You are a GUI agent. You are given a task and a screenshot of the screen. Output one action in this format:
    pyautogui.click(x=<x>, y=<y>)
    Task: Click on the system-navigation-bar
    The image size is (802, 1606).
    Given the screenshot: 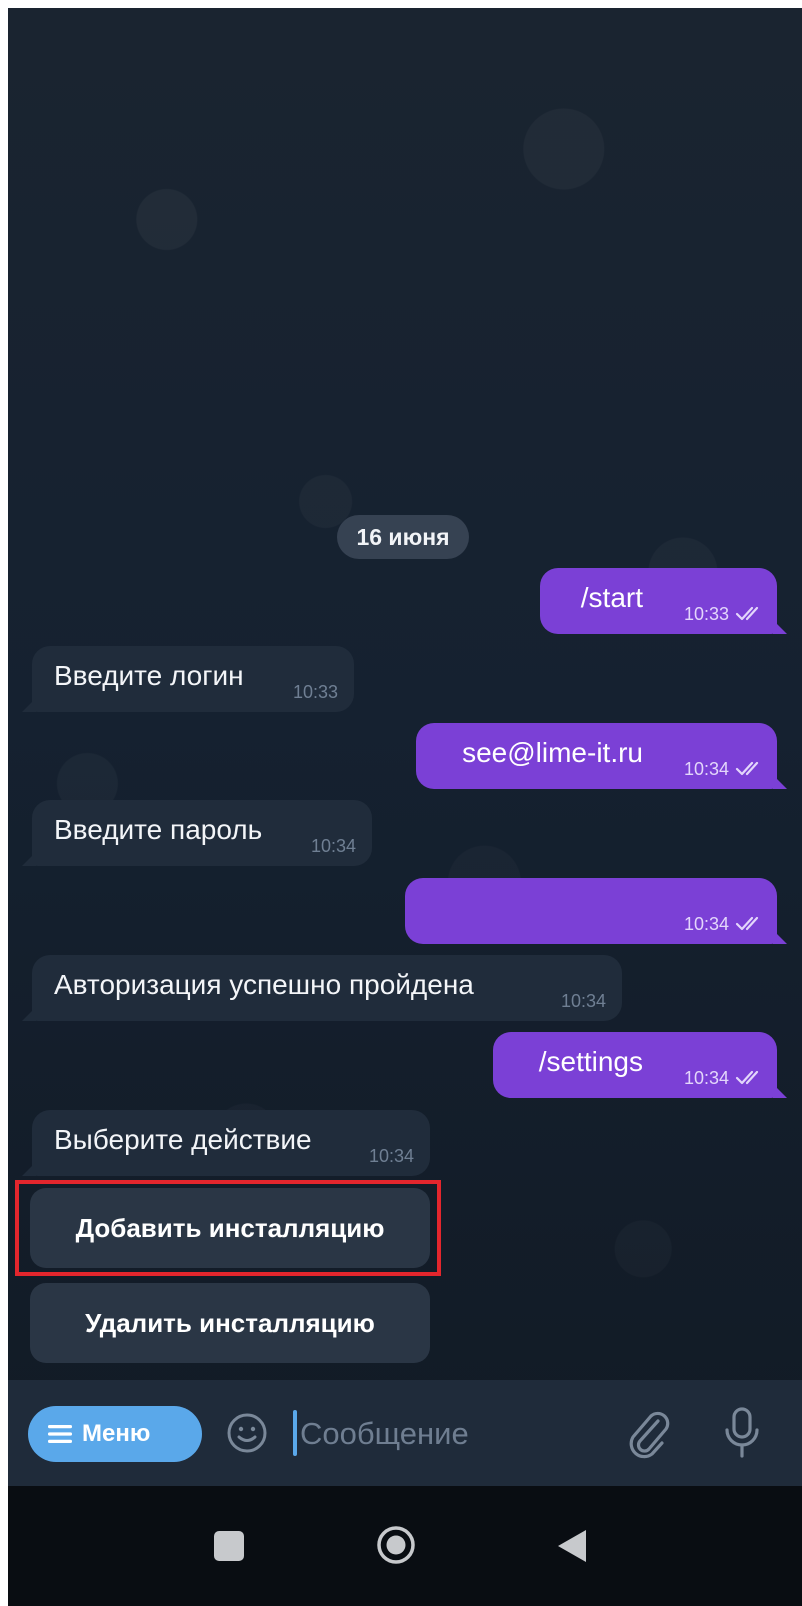 What is the action you would take?
    pyautogui.click(x=405, y=1546)
    